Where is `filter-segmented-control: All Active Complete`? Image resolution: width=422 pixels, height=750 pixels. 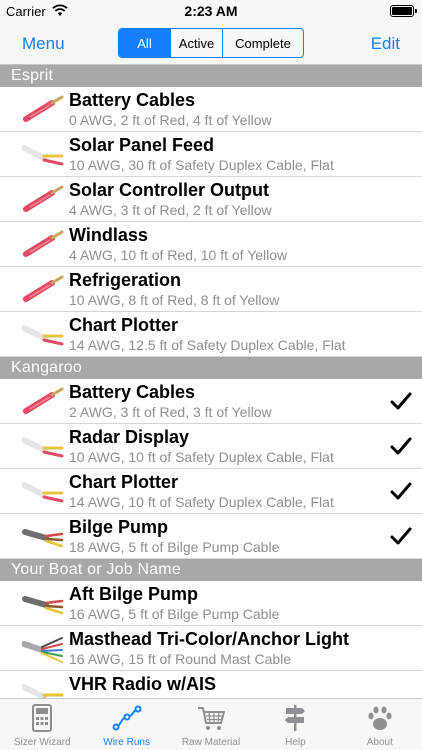 filter-segmented-control: All Active Complete is located at coordinates (211, 43).